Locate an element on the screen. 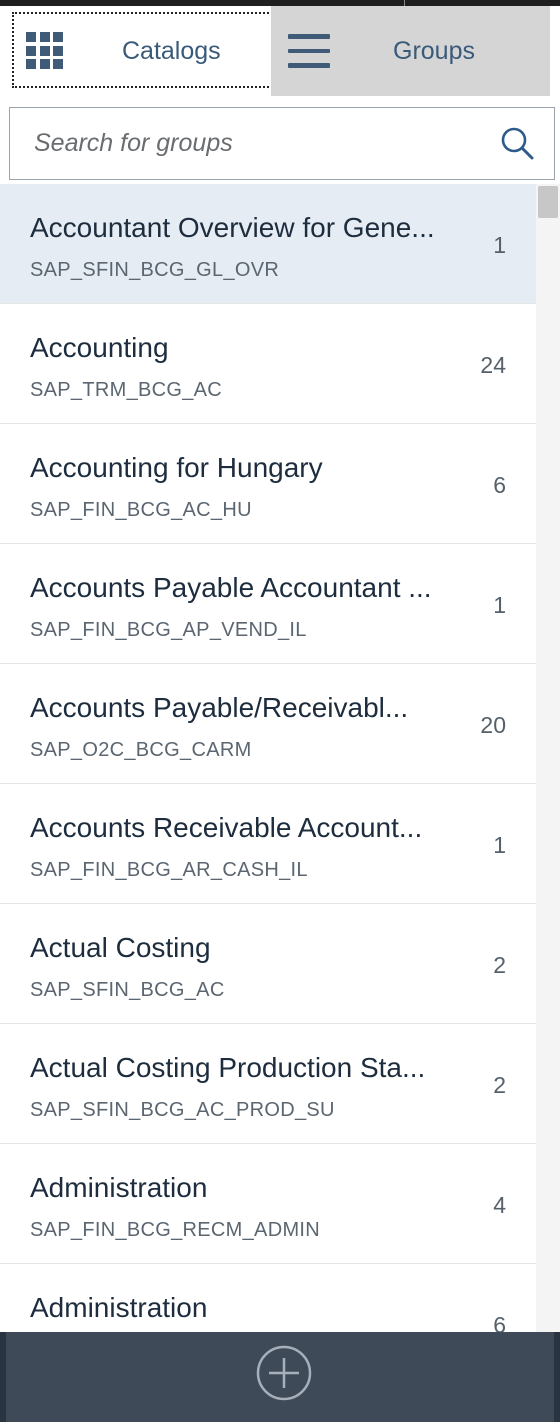 The image size is (560, 1422). group-id: SAP_SFIN_BCG_AC is located at coordinates (127, 990).